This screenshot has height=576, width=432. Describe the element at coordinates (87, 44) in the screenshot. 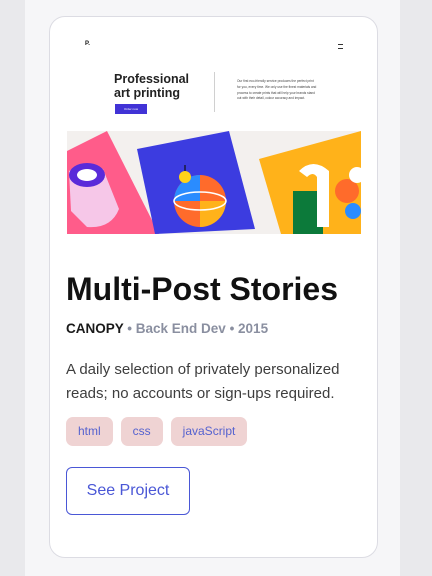

I see `preview-logo: P.` at that location.